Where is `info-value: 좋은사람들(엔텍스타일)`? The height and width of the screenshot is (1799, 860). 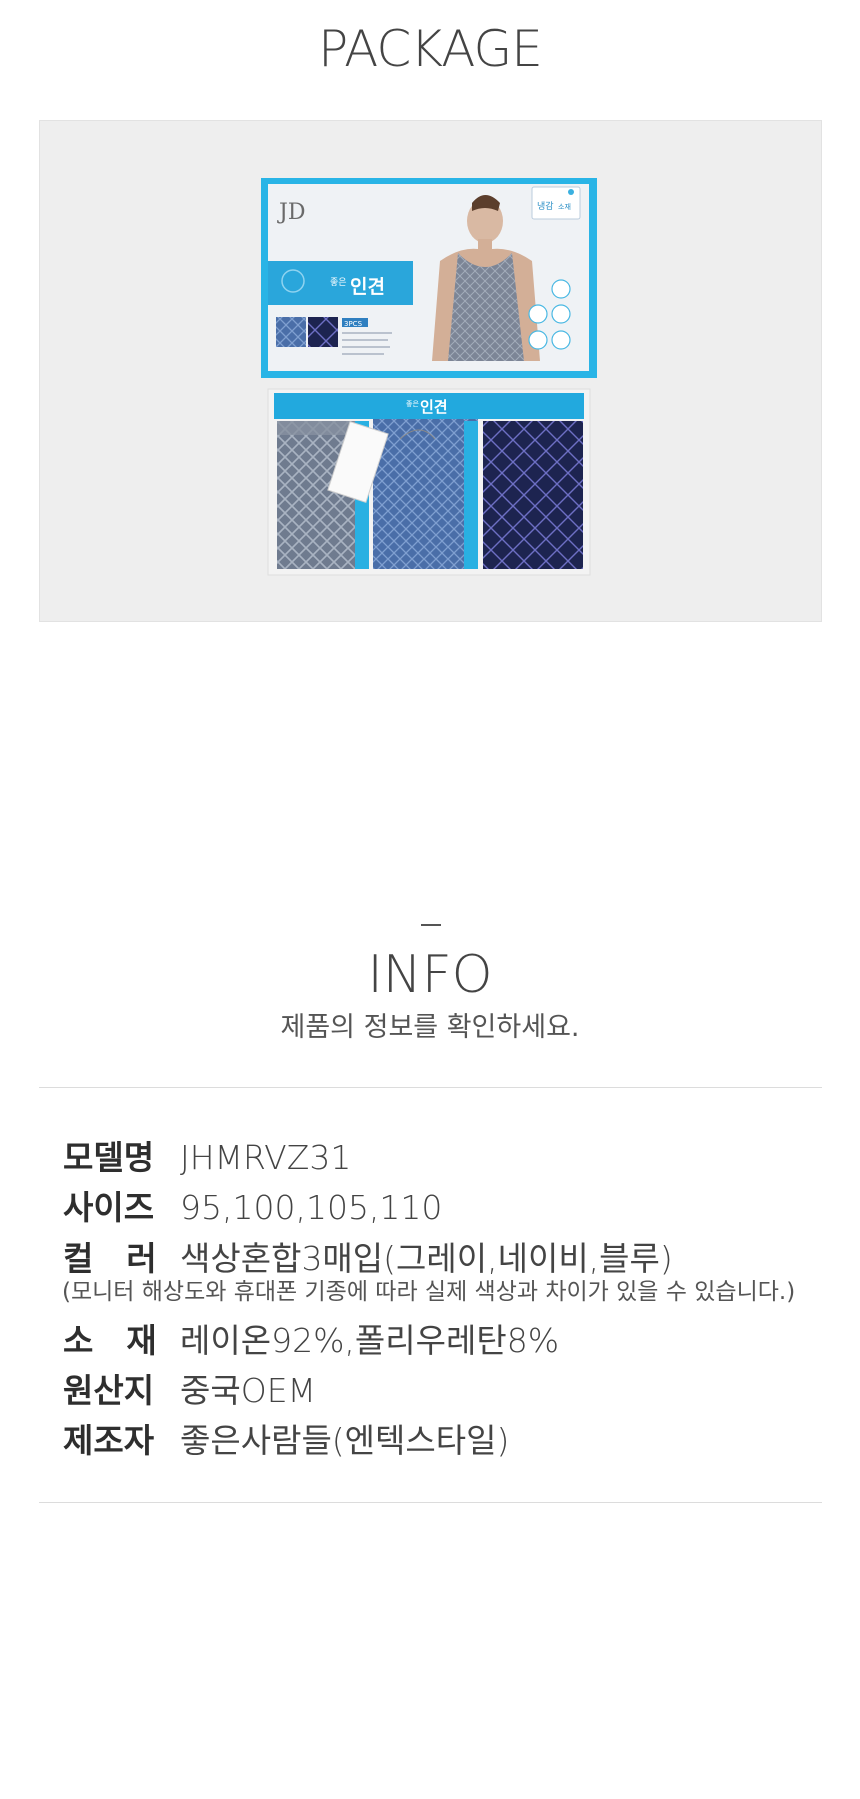 info-value: 좋은사람들(엔텍스타일) is located at coordinates (345, 1440).